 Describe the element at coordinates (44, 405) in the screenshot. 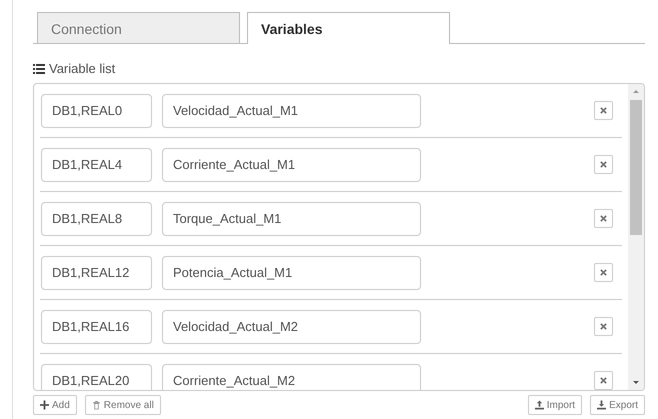

I see `add-icon` at that location.